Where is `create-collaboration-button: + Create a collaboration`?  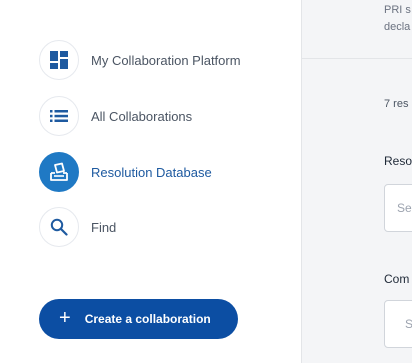
create-collaboration-button: + Create a collaboration is located at coordinates (138, 319).